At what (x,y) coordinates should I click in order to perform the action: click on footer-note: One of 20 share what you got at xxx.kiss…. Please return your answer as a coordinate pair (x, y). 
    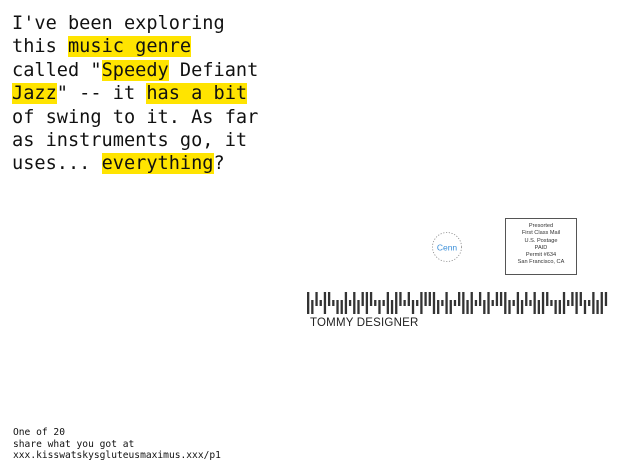
    Looking at the image, I should click on (117, 444).